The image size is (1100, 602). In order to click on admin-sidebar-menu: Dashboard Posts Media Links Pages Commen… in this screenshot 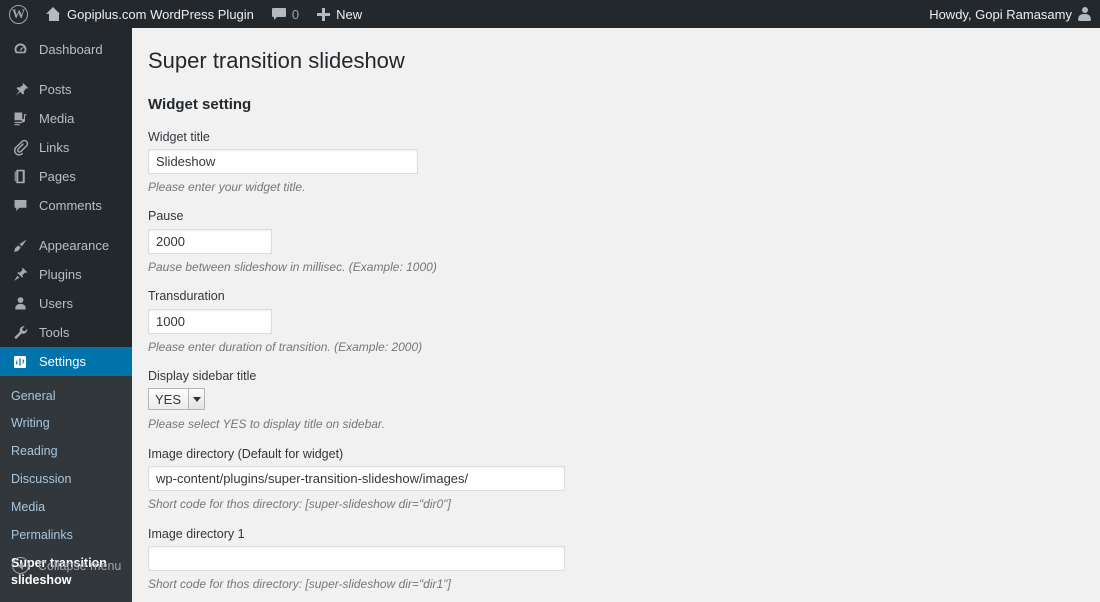, I will do `click(70, 315)`.